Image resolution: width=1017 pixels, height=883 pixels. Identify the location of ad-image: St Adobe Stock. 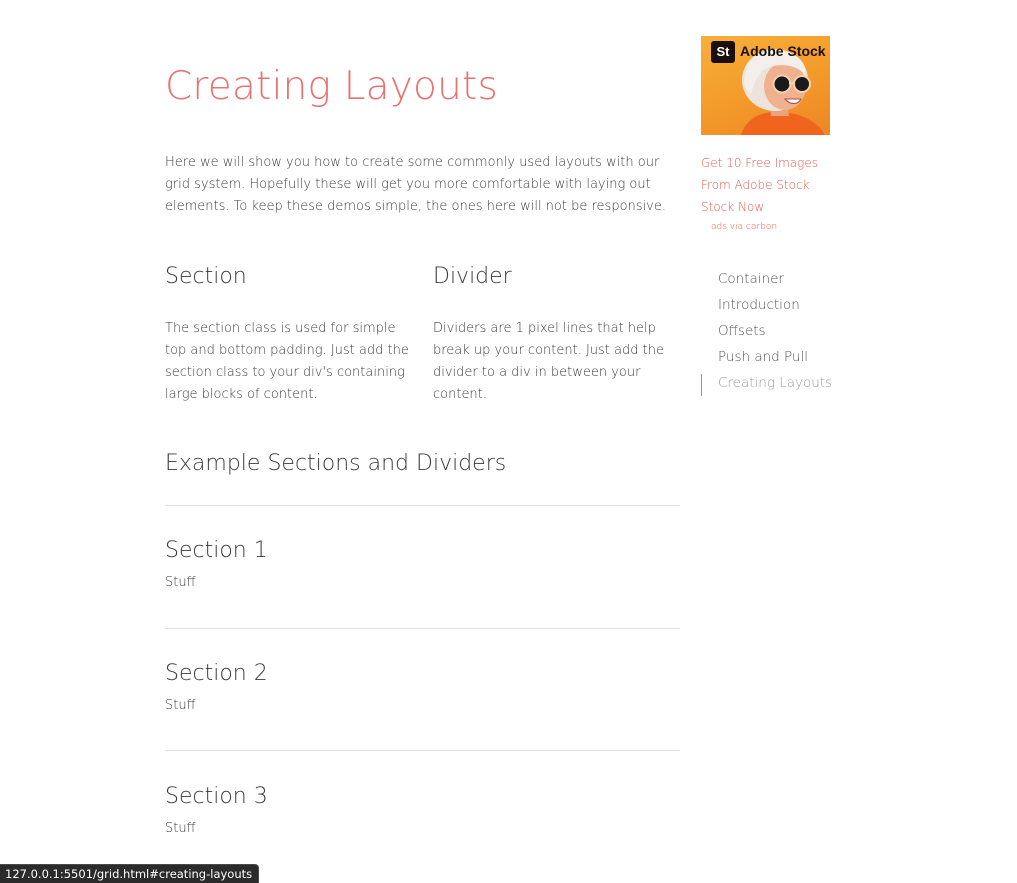
(765, 85).